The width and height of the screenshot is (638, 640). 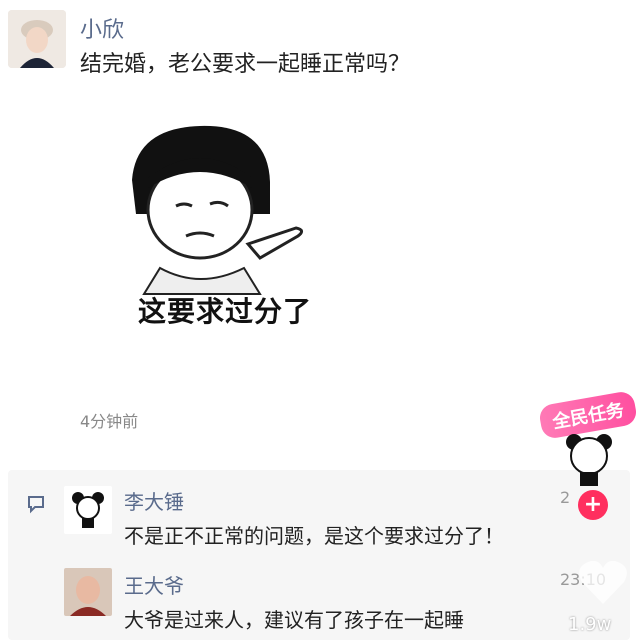 I want to click on task-badge: 全民任务 +, so click(x=587, y=456).